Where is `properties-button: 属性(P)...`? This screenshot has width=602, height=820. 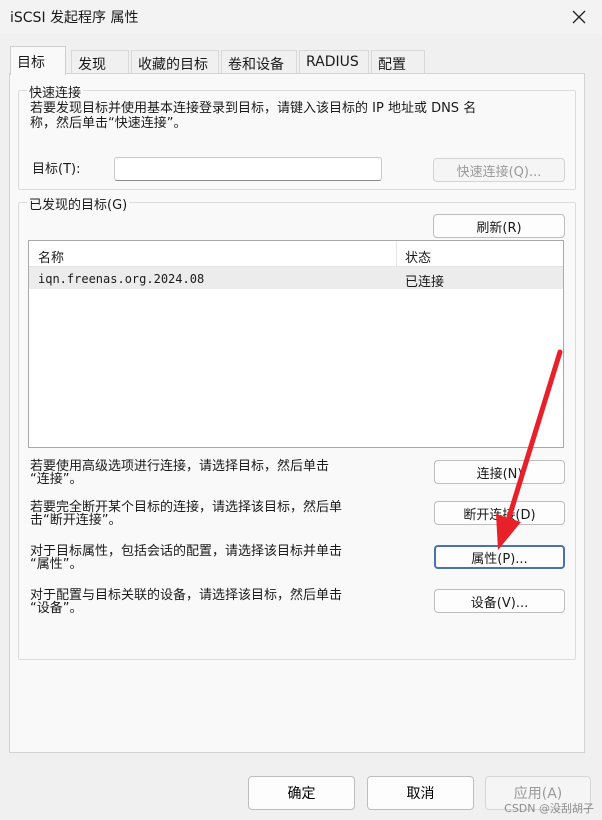 properties-button: 属性(P)... is located at coordinates (499, 557).